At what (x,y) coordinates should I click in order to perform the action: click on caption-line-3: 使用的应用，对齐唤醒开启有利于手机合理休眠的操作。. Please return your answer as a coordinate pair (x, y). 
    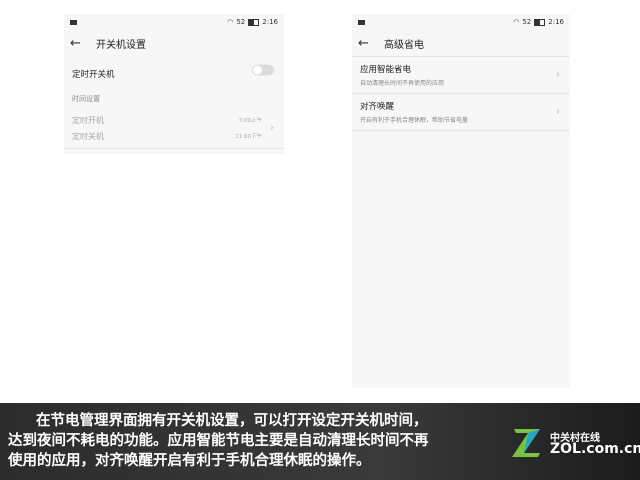
    Looking at the image, I should click on (189, 461).